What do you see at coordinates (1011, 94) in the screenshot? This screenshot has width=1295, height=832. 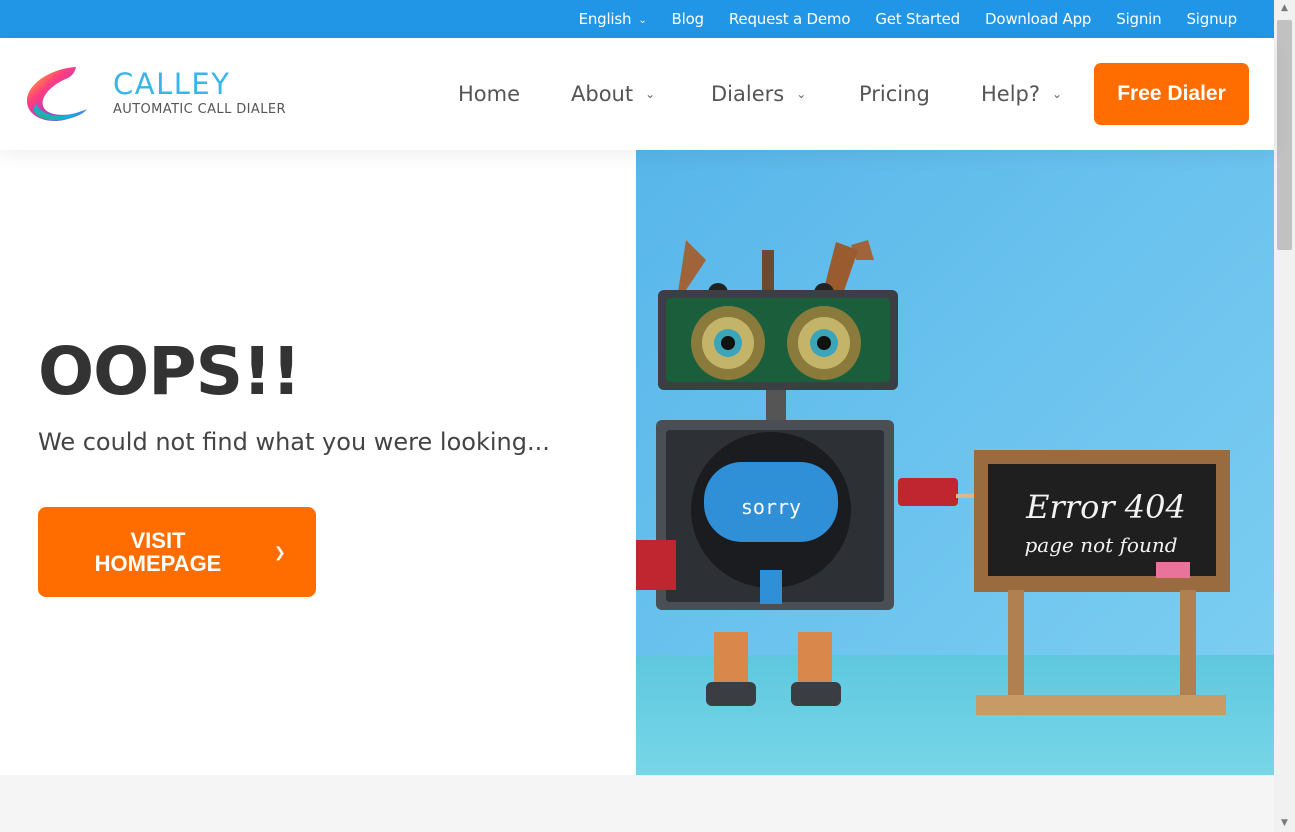 I see `nav-item-label: Help?` at bounding box center [1011, 94].